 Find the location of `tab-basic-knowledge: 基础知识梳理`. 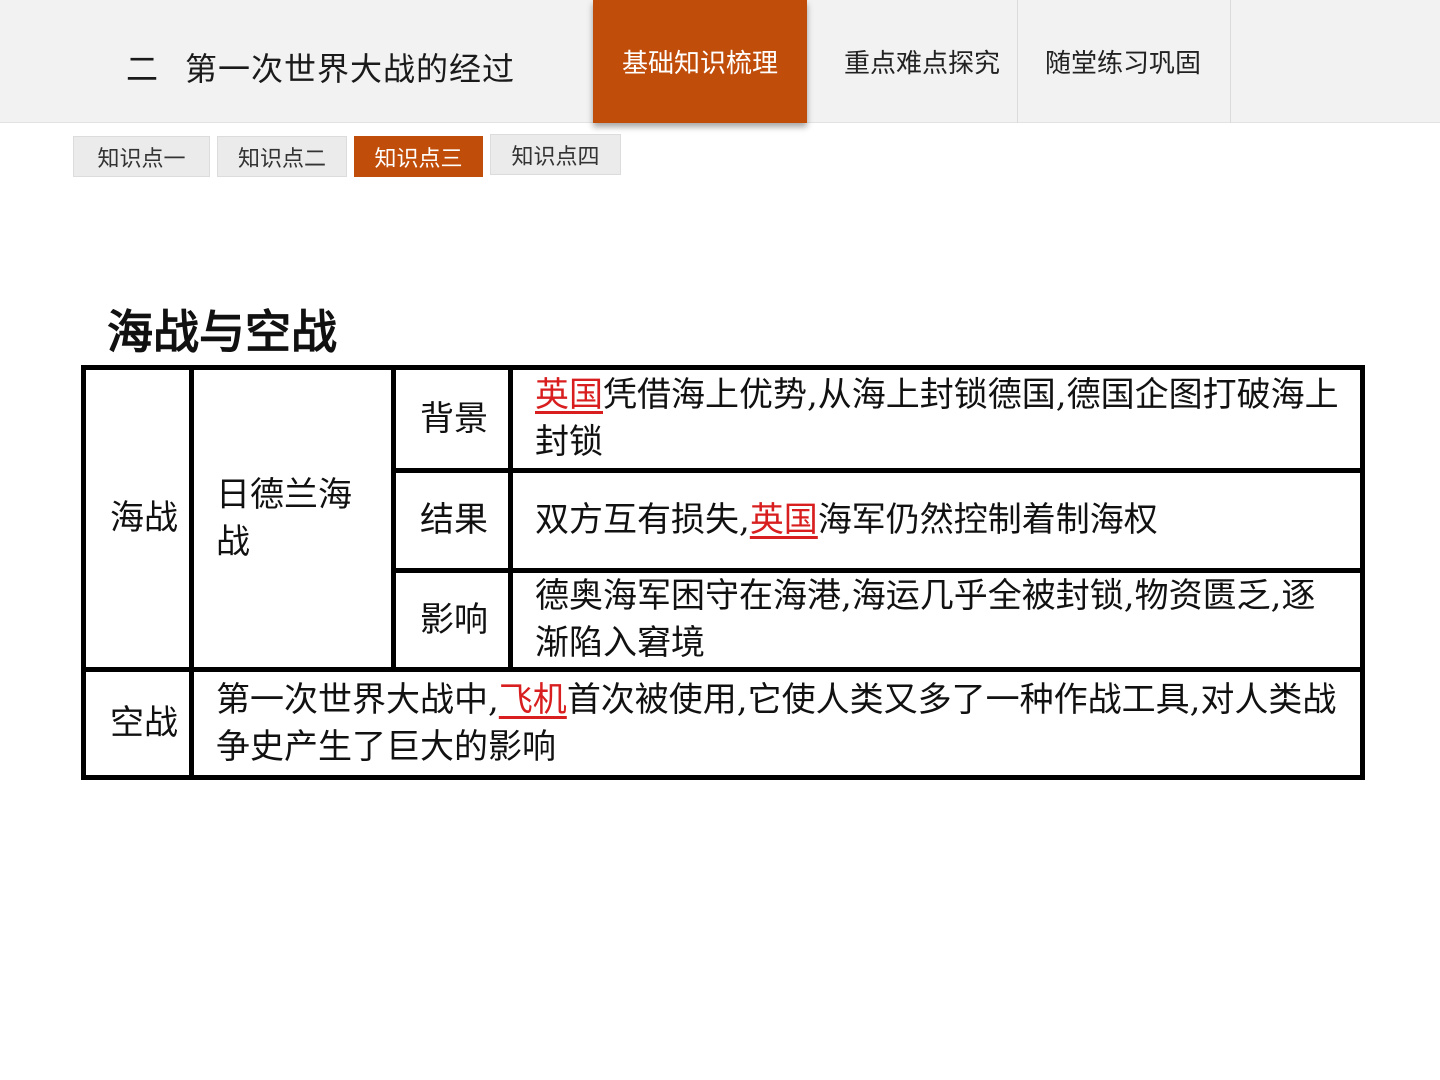

tab-basic-knowledge: 基础知识梳理 is located at coordinates (700, 61).